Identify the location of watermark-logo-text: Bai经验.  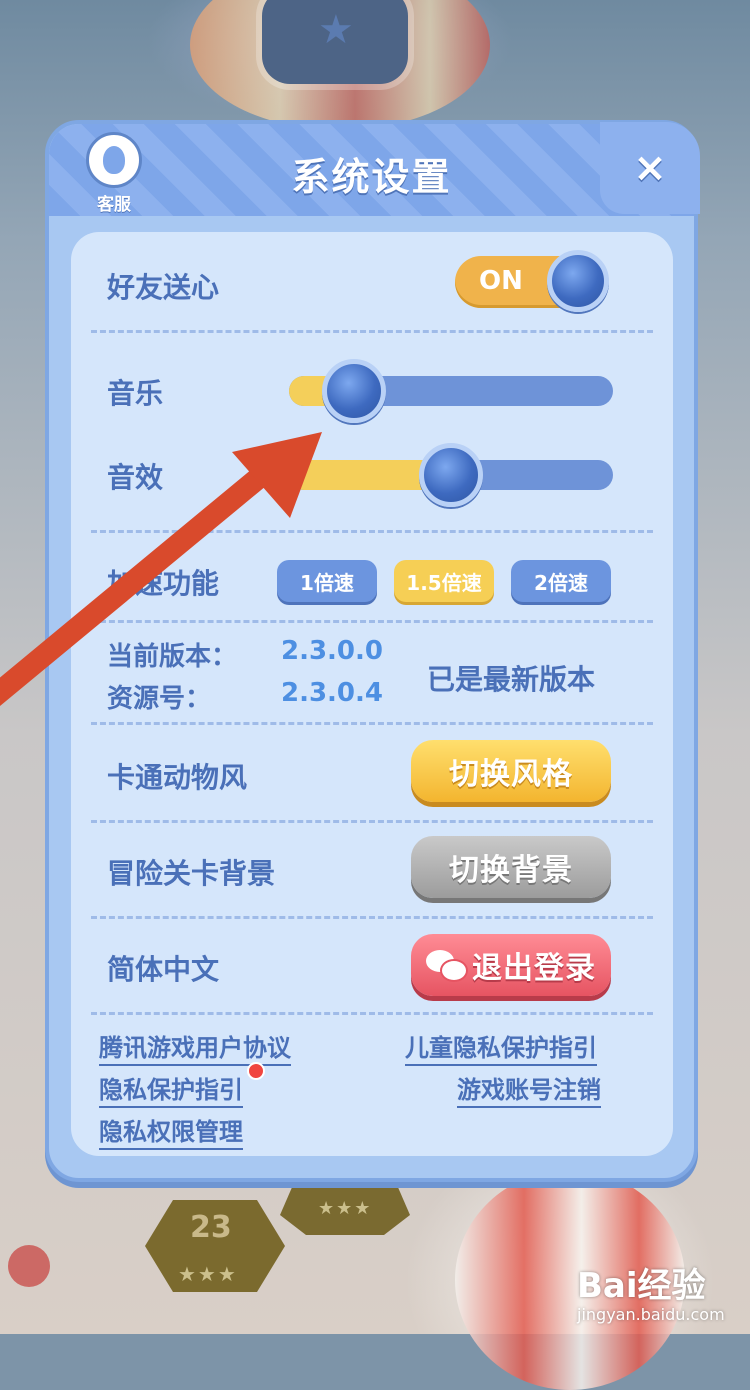
(641, 1286).